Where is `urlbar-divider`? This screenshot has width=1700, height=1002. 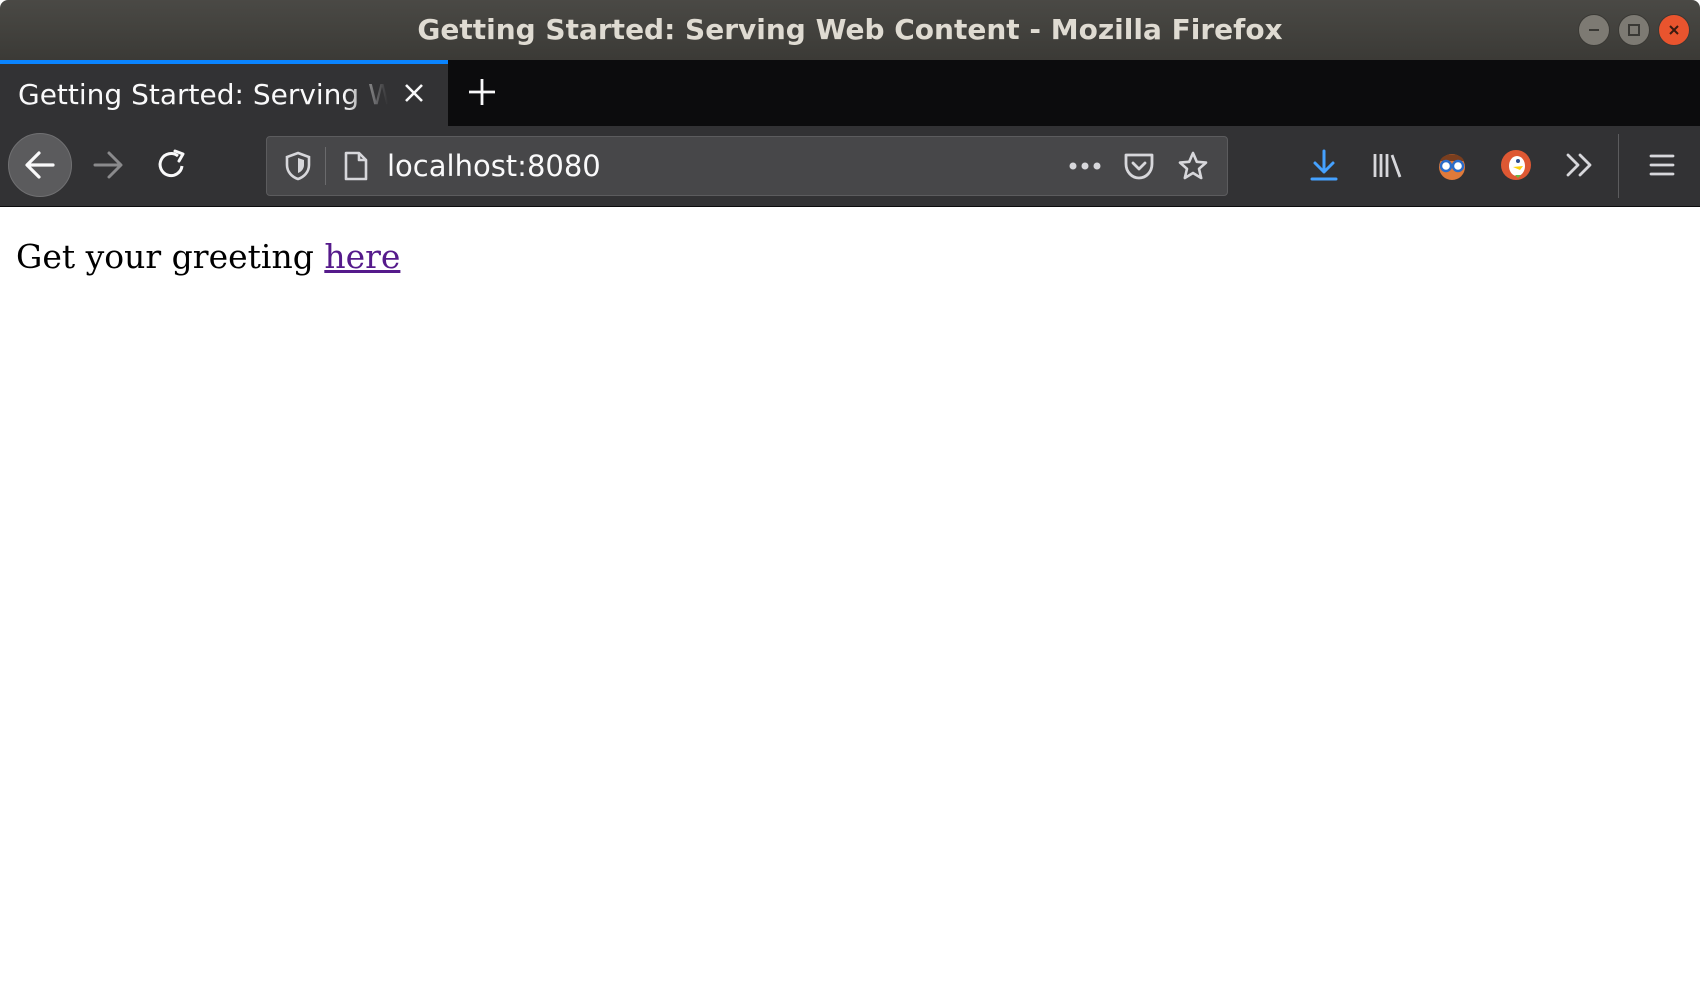
urlbar-divider is located at coordinates (325, 166).